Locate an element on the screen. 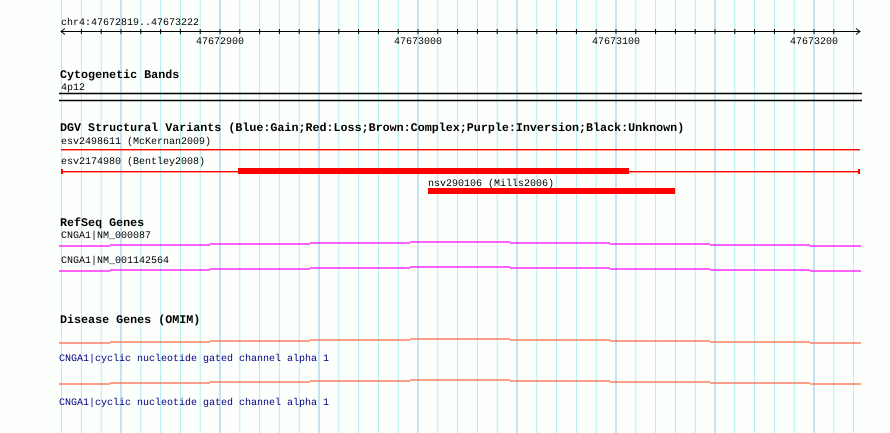 The height and width of the screenshot is (433, 890). track-title: Disease Genes (OMIM) is located at coordinates (130, 320).